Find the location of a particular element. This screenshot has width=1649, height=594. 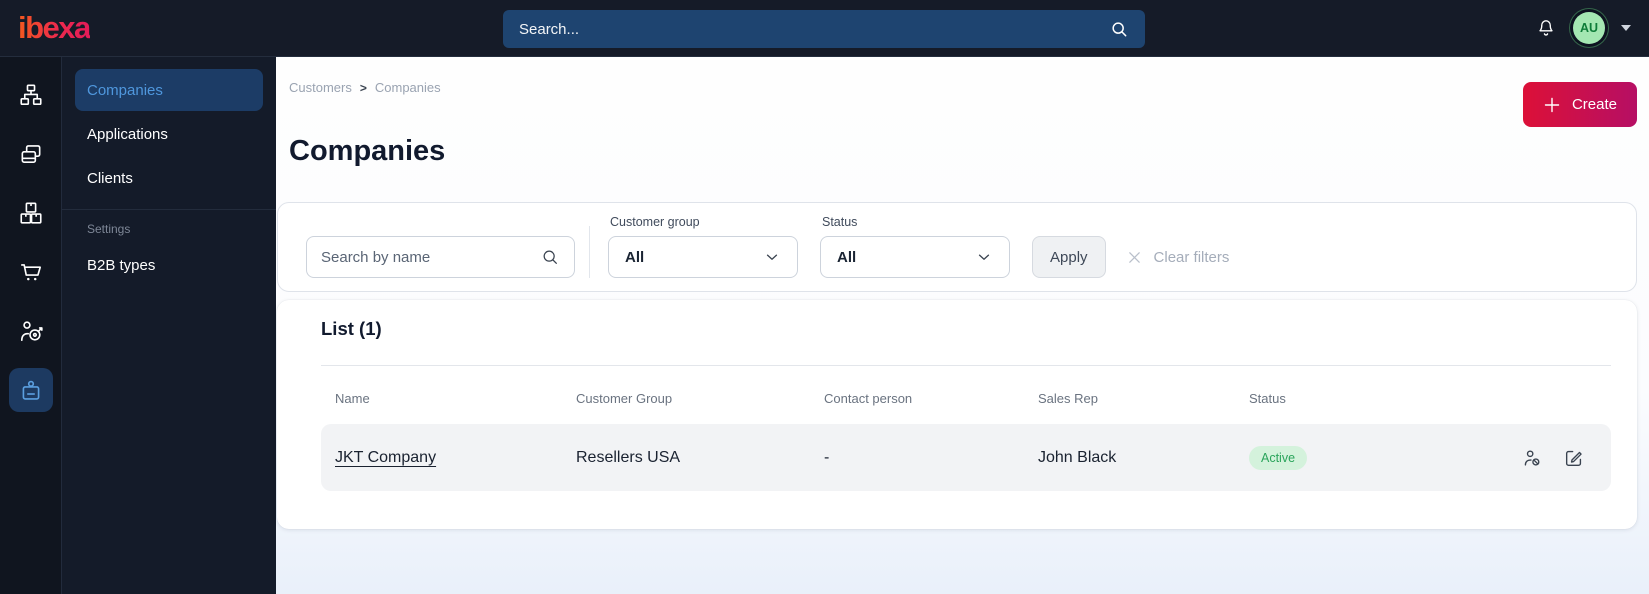

sidebar-item-label: Applications is located at coordinates (127, 134).